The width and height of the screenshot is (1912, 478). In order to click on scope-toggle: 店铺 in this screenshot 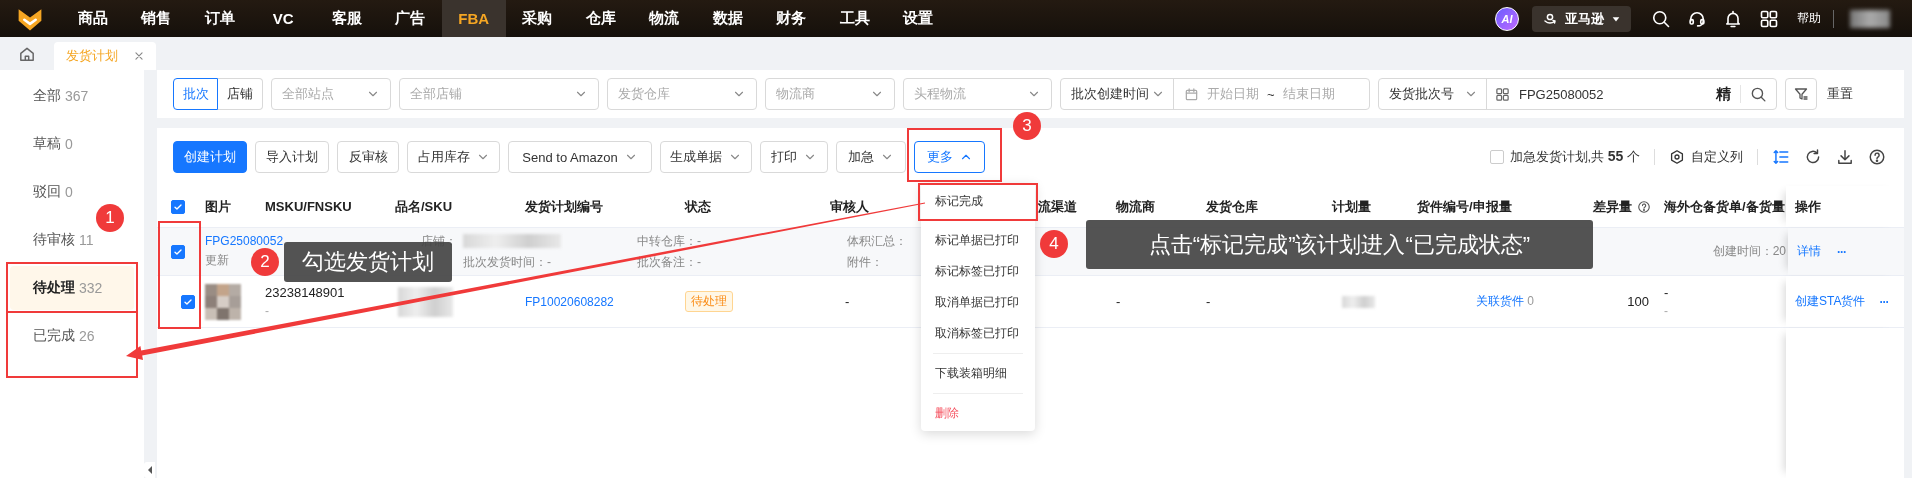, I will do `click(240, 94)`.